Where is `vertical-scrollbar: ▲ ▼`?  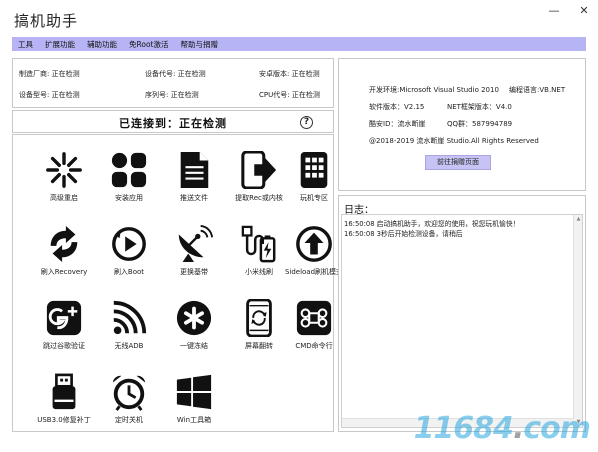
vertical-scrollbar: ▲ ▼ is located at coordinates (577, 321).